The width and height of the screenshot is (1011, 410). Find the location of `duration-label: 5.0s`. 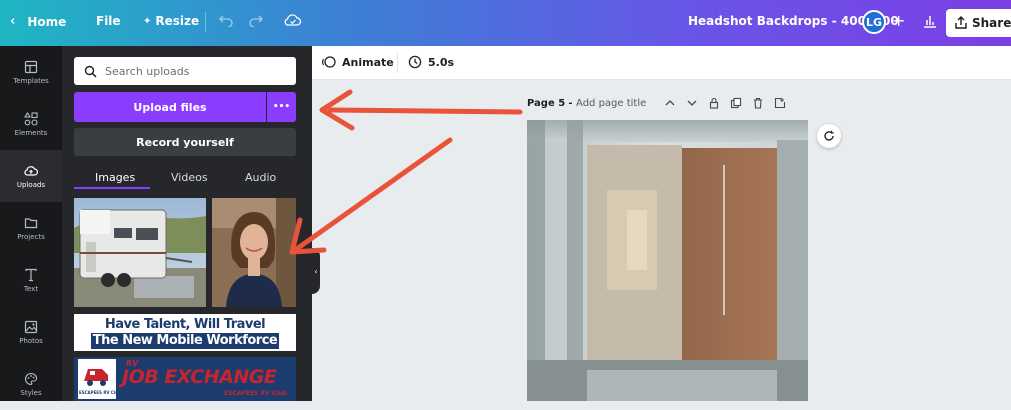

duration-label: 5.0s is located at coordinates (441, 62).